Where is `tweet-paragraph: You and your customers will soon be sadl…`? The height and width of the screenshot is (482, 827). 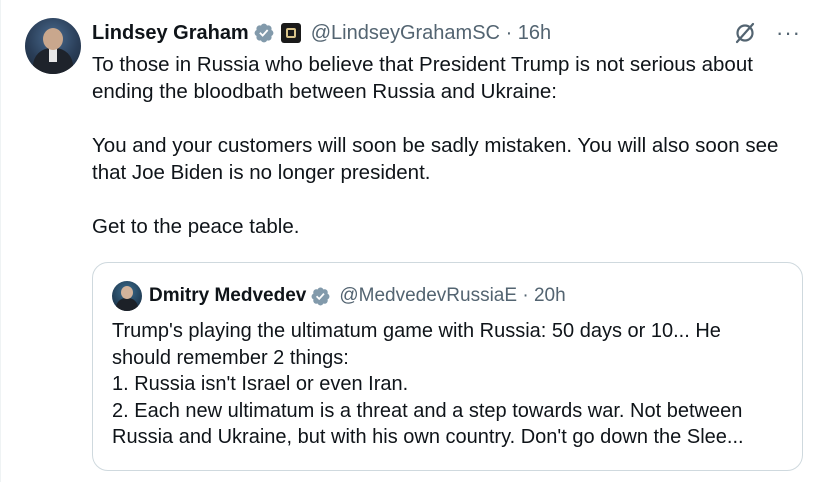
tweet-paragraph: You and your customers will soon be sadl… is located at coordinates (435, 159).